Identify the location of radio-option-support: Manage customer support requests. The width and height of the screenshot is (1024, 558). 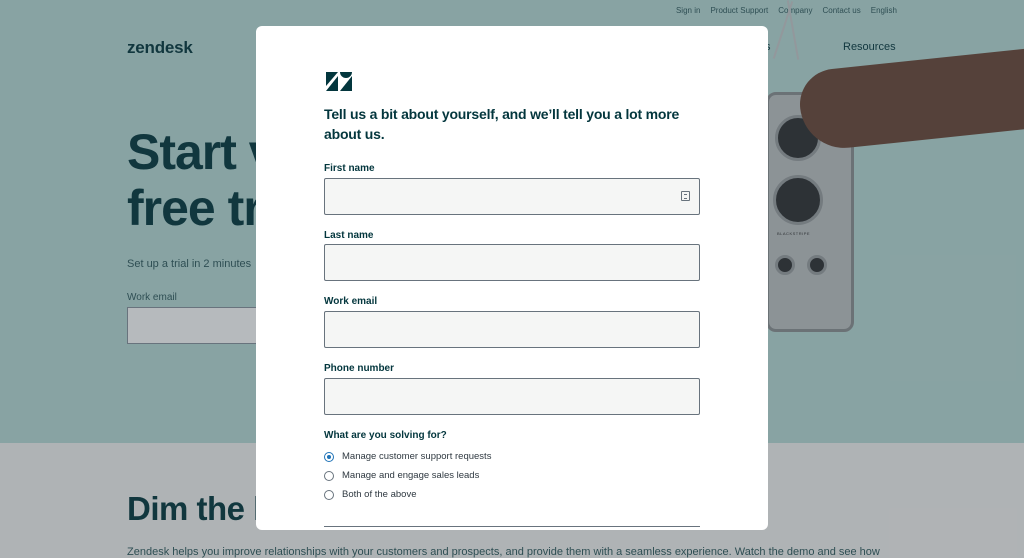
(407, 456).